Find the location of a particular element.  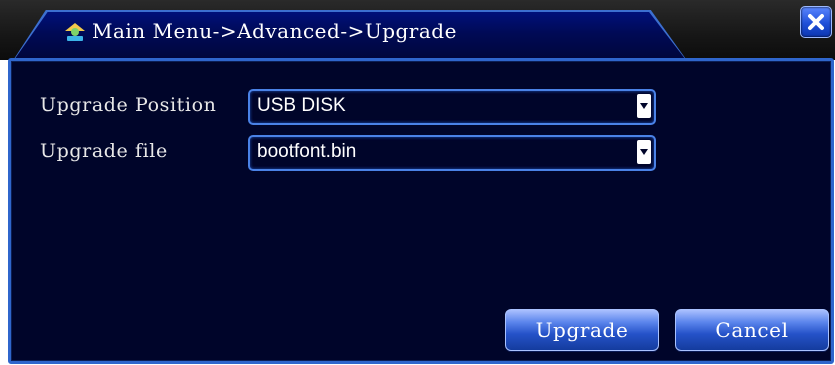

home-user-icon is located at coordinates (75, 32).